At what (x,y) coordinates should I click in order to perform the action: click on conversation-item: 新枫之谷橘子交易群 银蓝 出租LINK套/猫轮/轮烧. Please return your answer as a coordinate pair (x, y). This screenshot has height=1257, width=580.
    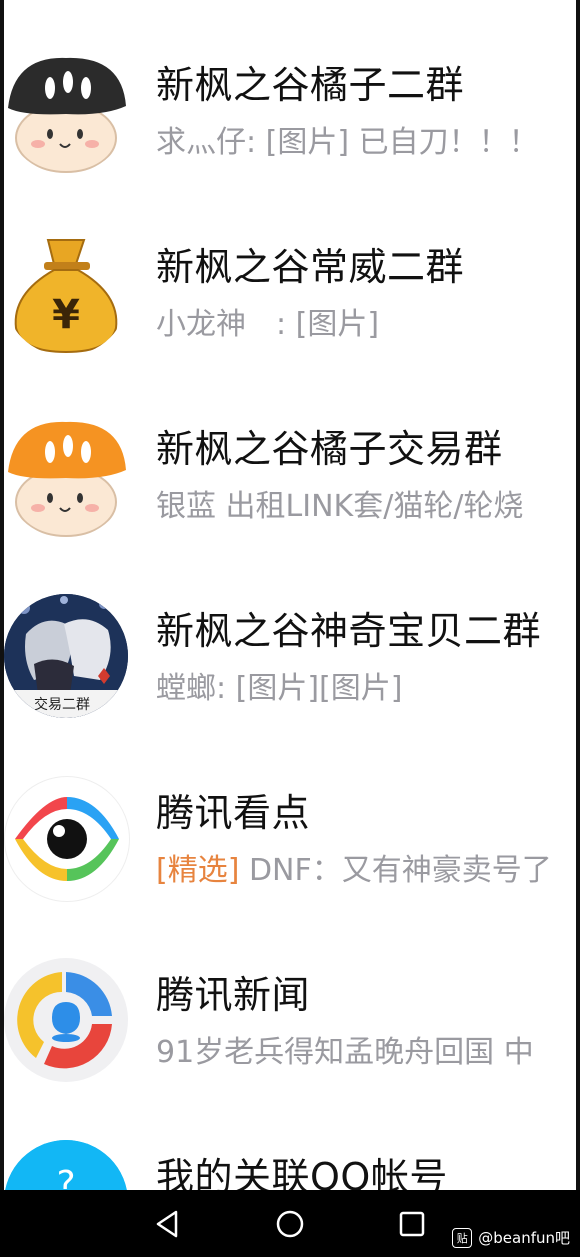
    Looking at the image, I should click on (290, 455).